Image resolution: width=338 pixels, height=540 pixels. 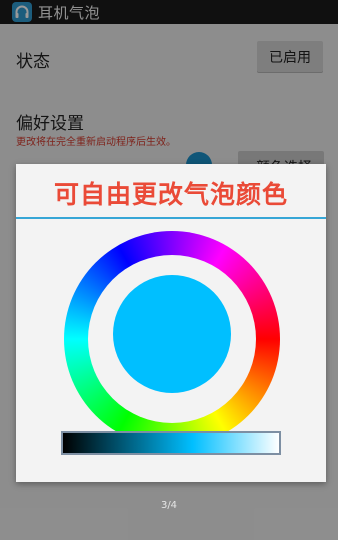 What do you see at coordinates (171, 443) in the screenshot?
I see `brightness-slider` at bounding box center [171, 443].